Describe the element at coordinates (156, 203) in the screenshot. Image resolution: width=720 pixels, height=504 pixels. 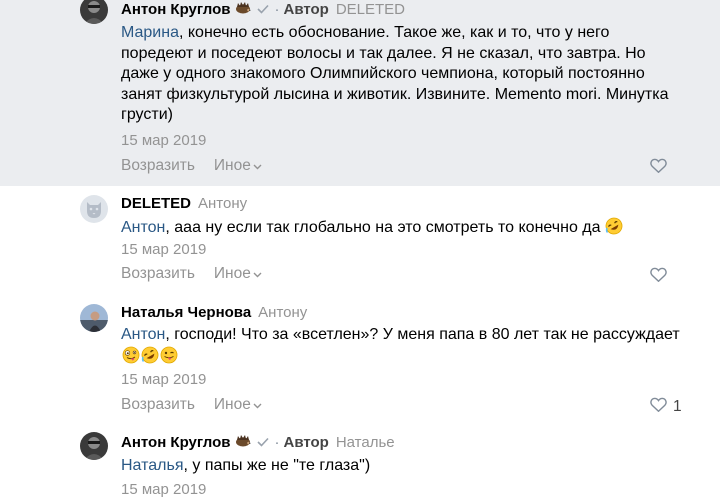
I see `author-name: DELETED` at that location.